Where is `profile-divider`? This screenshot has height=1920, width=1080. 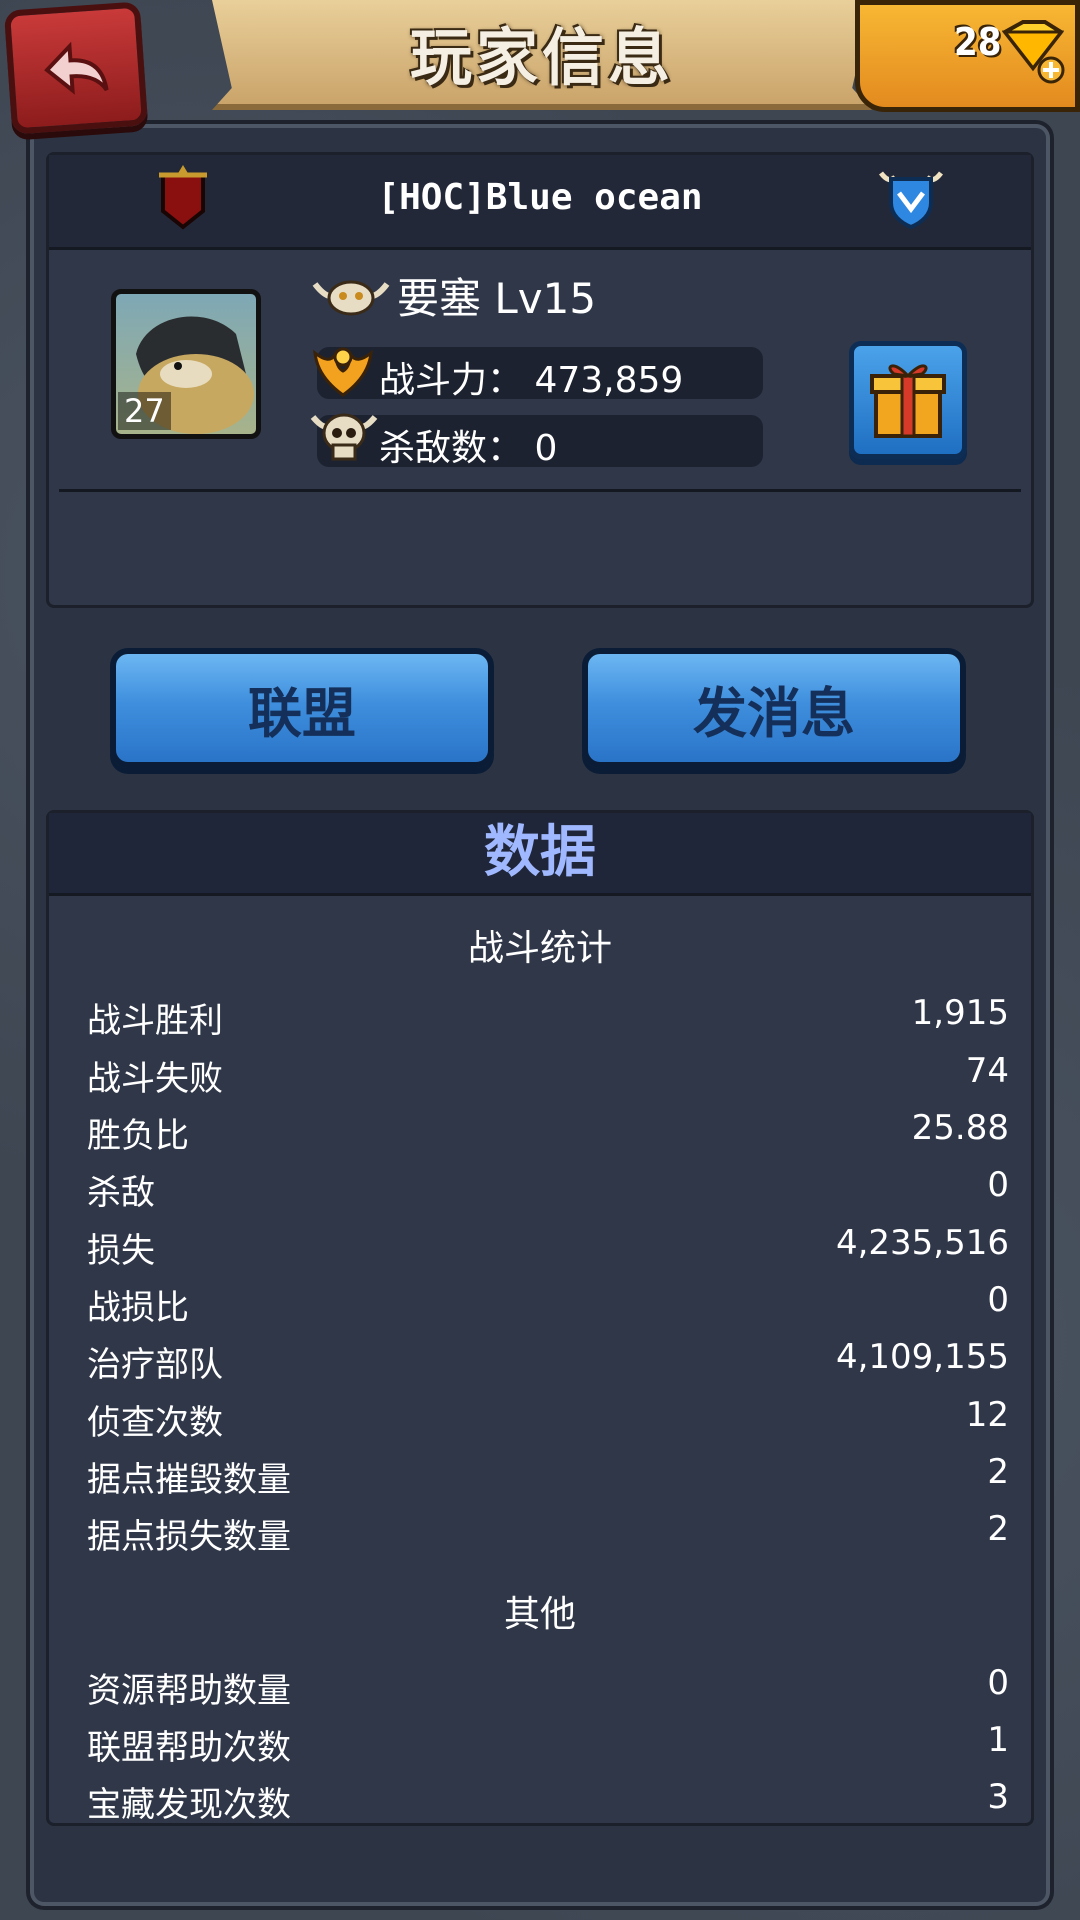
profile-divider is located at coordinates (540, 490).